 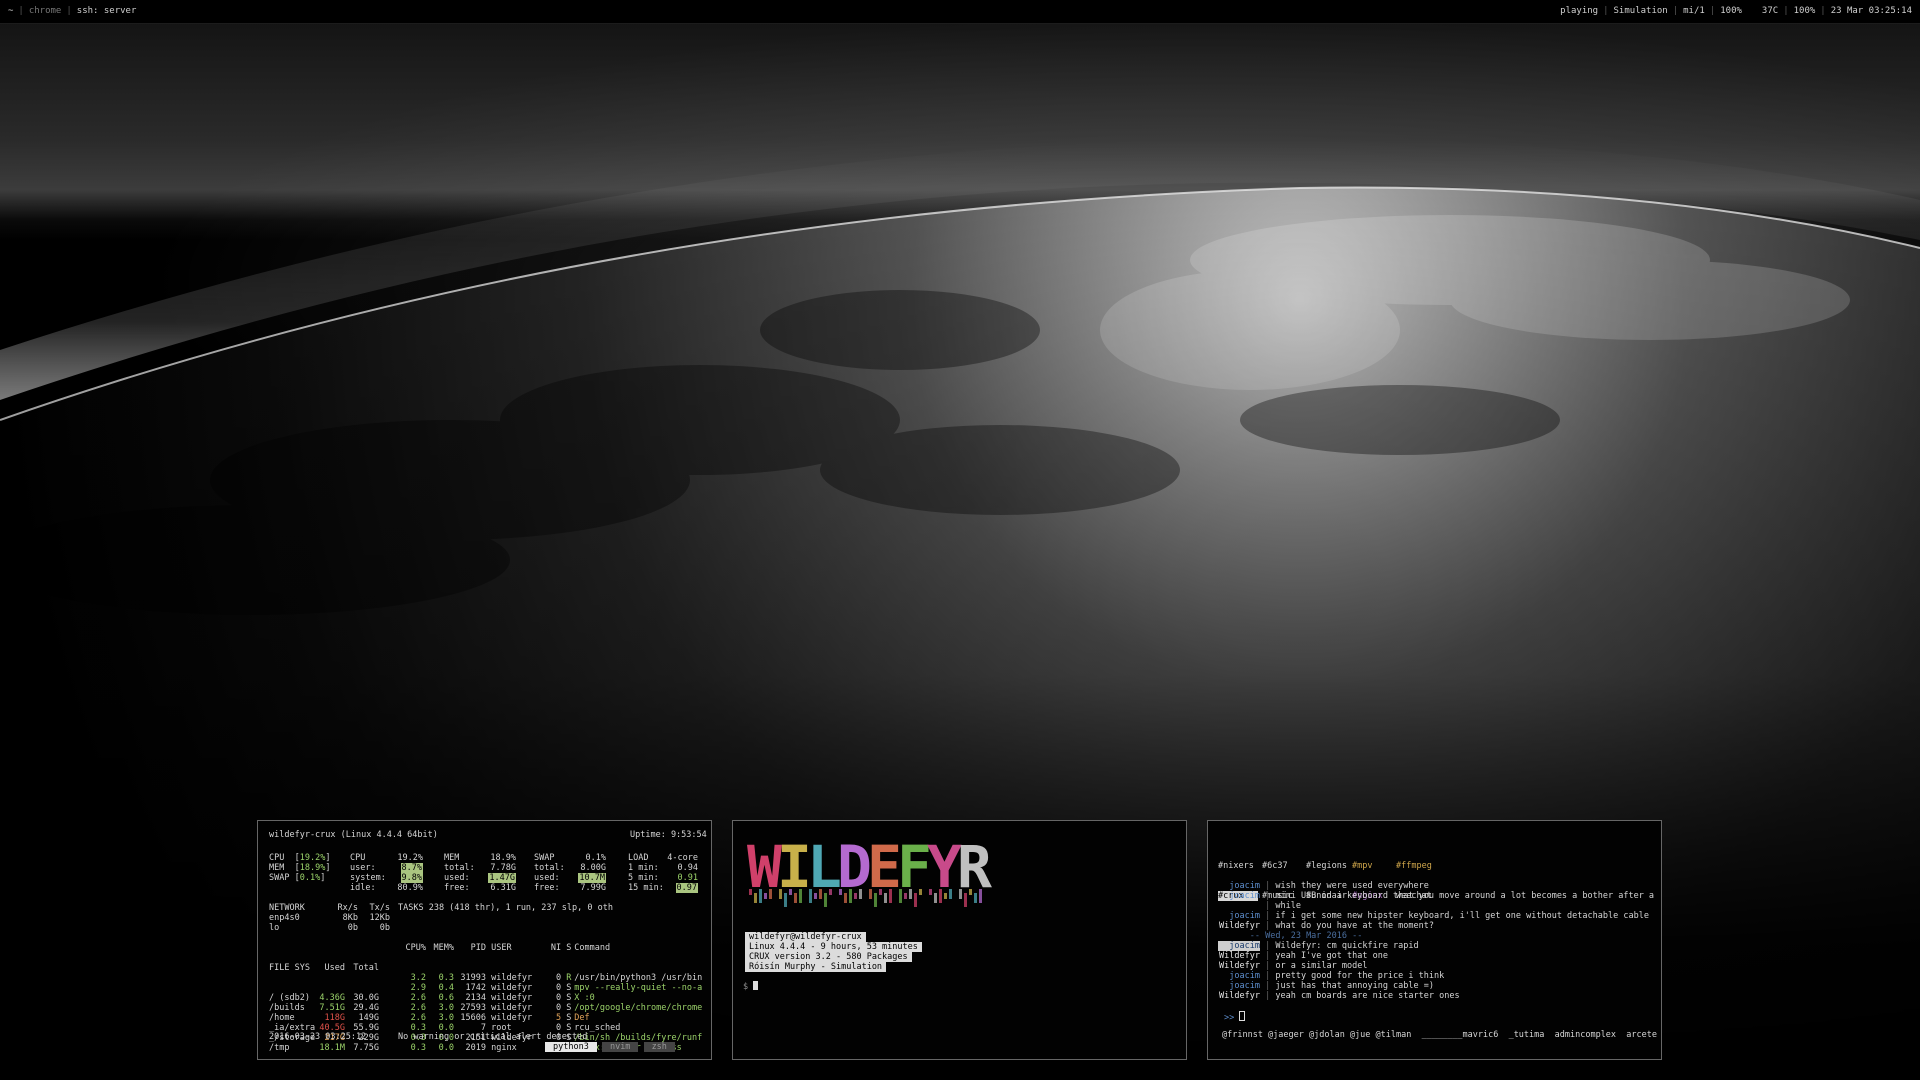 I want to click on buffer-legions: #legions, so click(x=1329, y=866).